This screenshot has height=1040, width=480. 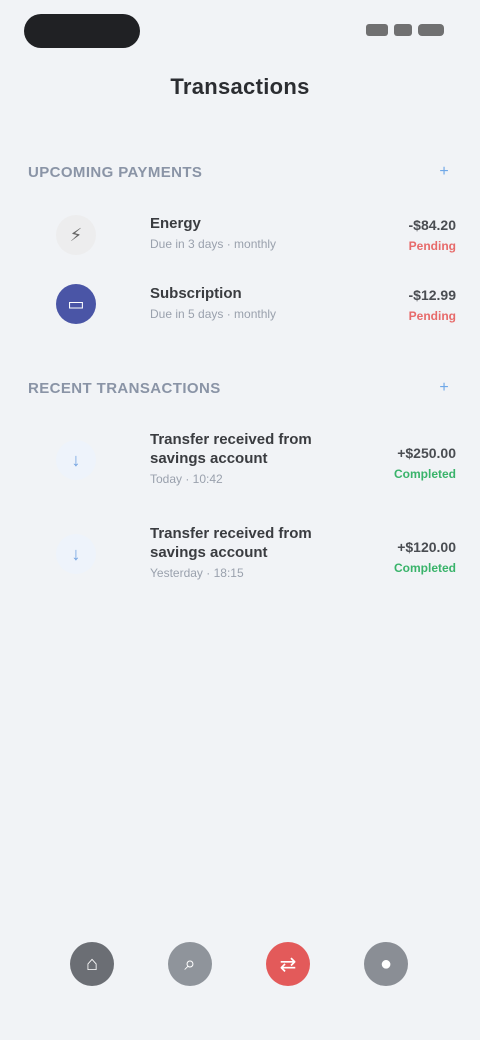 What do you see at coordinates (76, 235) in the screenshot?
I see `bolt-icon: ⚡` at bounding box center [76, 235].